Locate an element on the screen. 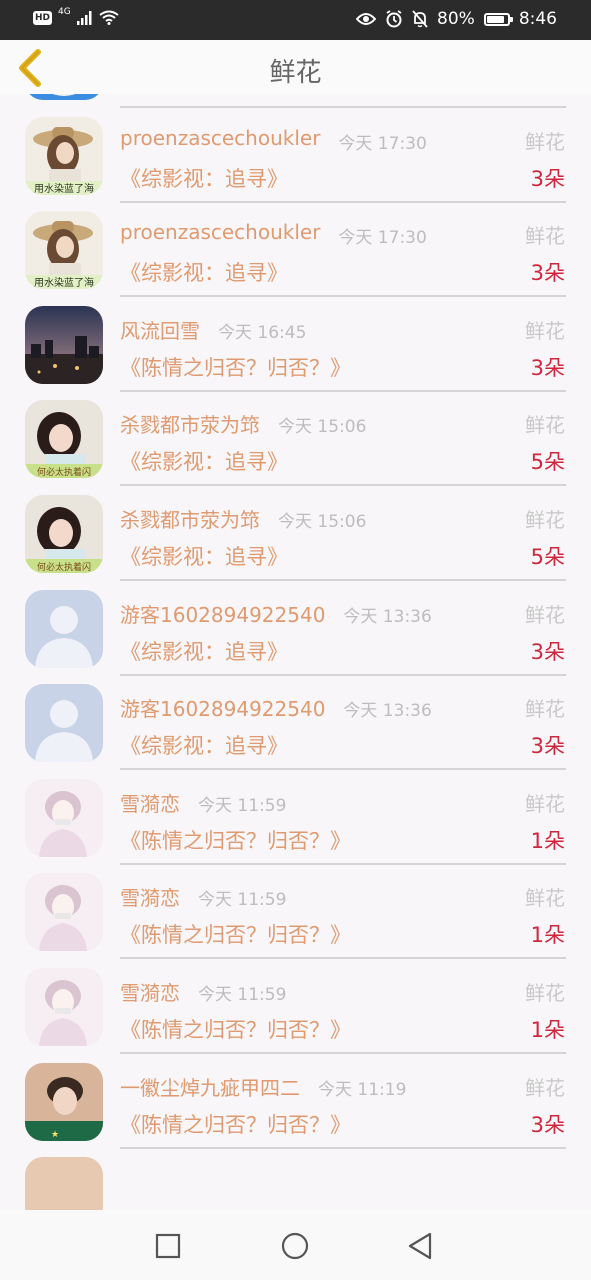  list-item: 风流回雪 今天 16:45 鲜花《陈情之归否？归否？》 3朵 is located at coordinates (295, 353).